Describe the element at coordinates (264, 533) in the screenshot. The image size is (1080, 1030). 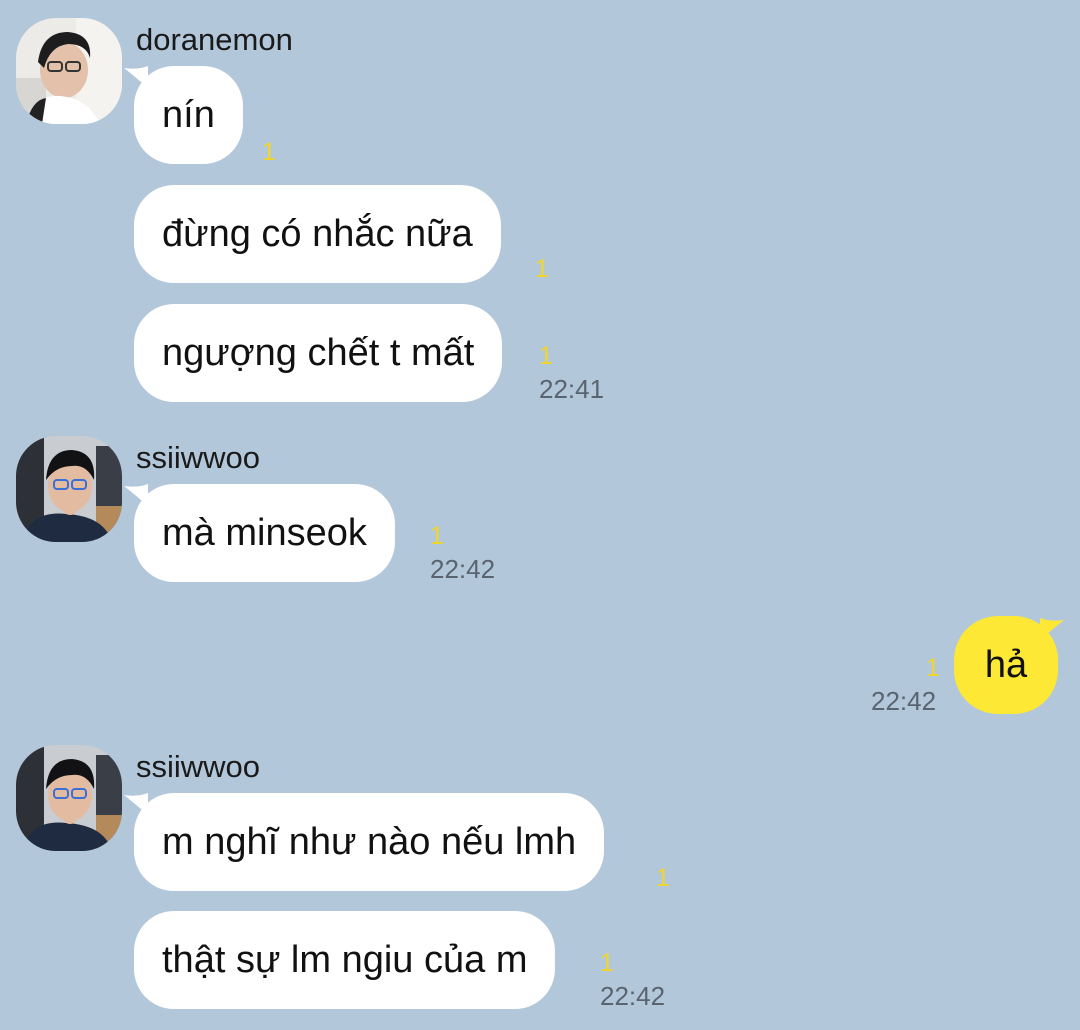
I see `message-bubble: mà minseok` at that location.